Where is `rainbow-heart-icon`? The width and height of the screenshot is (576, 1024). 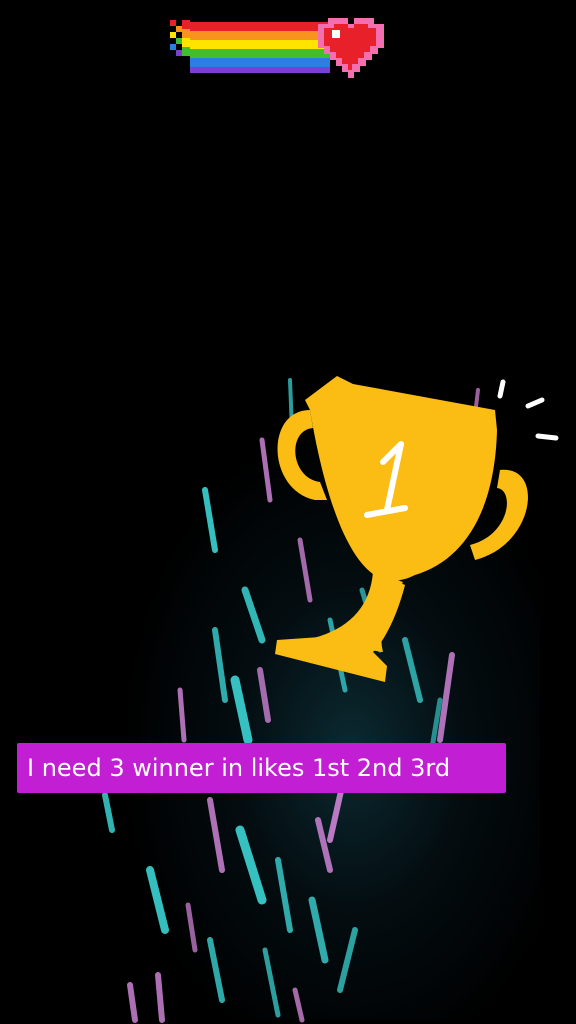 rainbow-heart-icon is located at coordinates (277, 48).